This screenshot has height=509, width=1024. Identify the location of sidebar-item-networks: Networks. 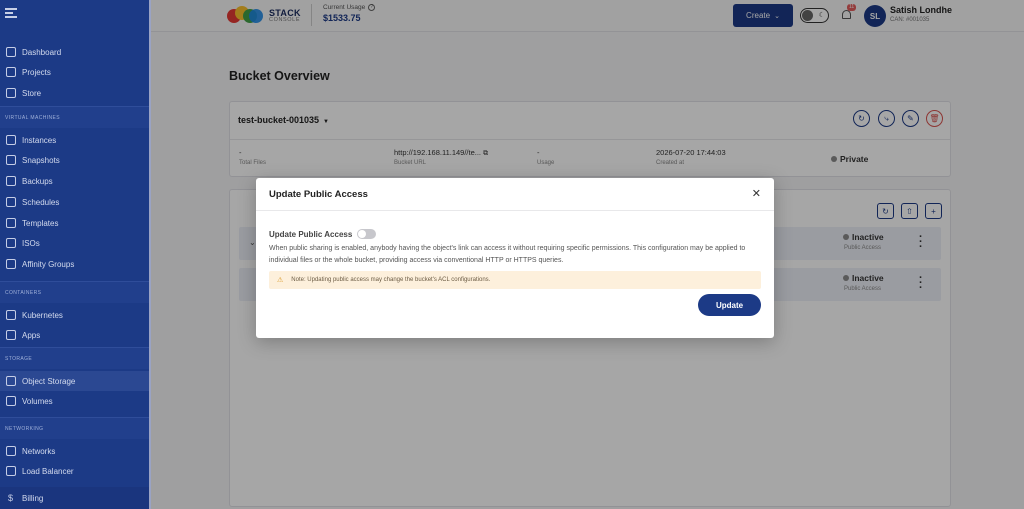
(74, 451).